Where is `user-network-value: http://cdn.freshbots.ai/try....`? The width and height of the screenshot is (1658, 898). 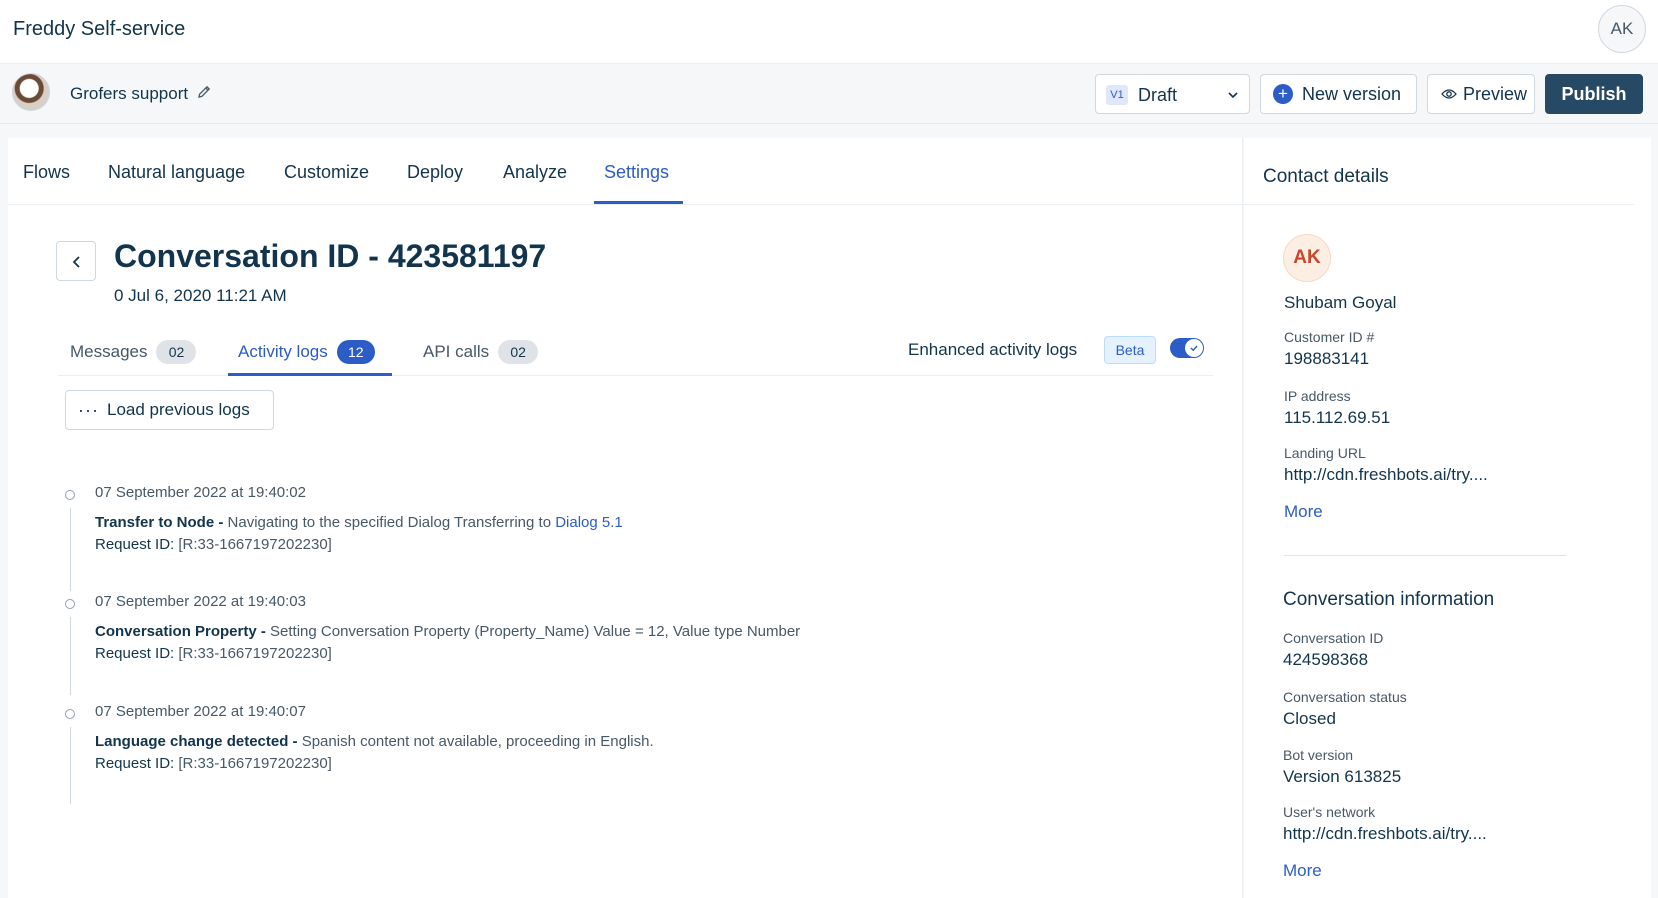 user-network-value: http://cdn.freshbots.ai/try.... is located at coordinates (1385, 833).